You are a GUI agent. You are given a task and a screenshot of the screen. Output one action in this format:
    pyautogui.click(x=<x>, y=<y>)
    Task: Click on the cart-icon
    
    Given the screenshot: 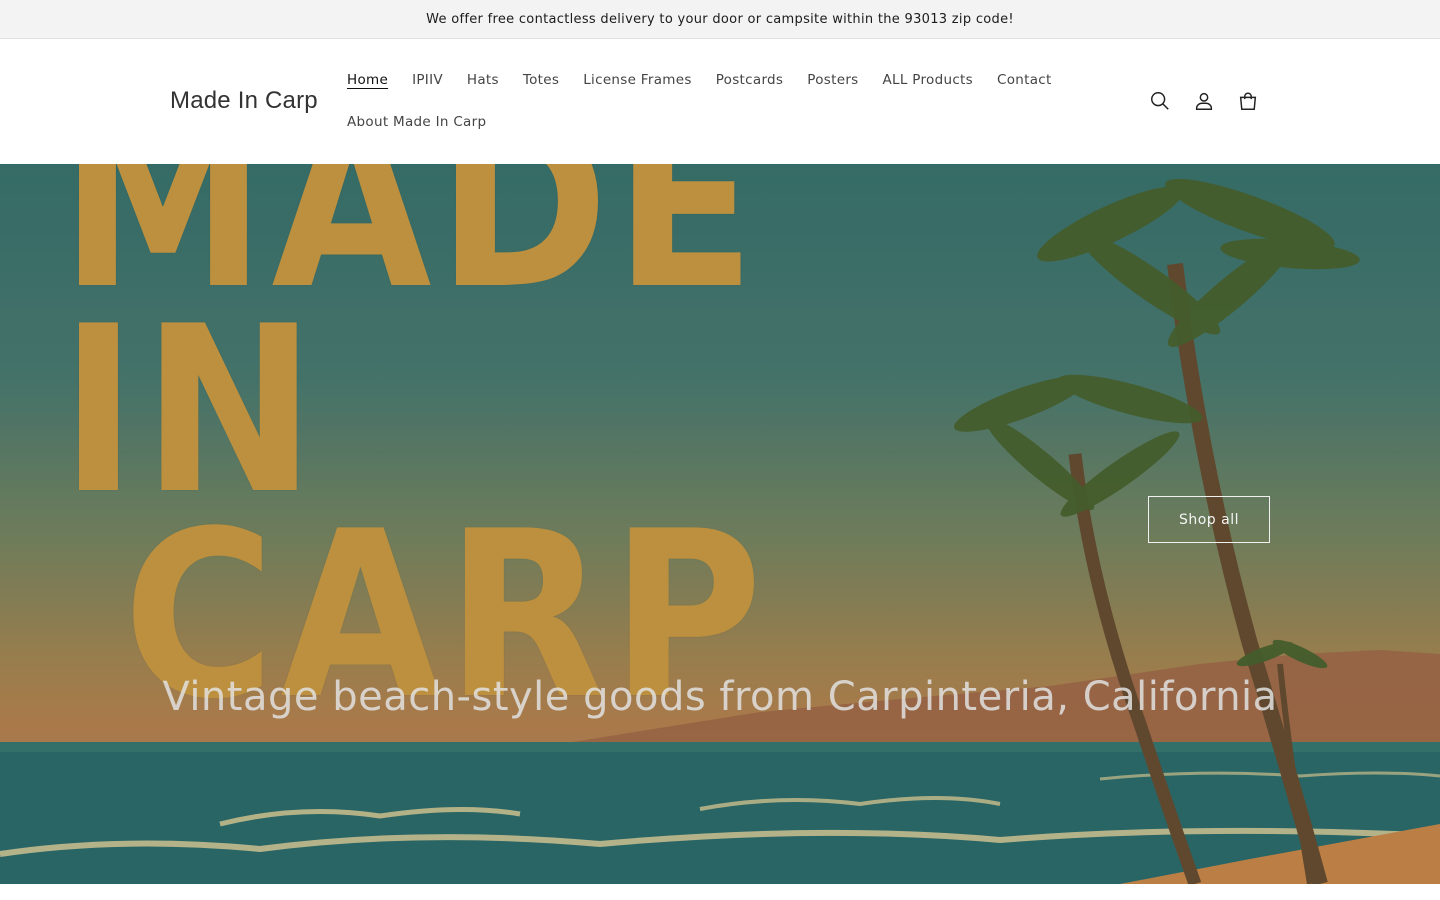 What is the action you would take?
    pyautogui.click(x=1248, y=101)
    